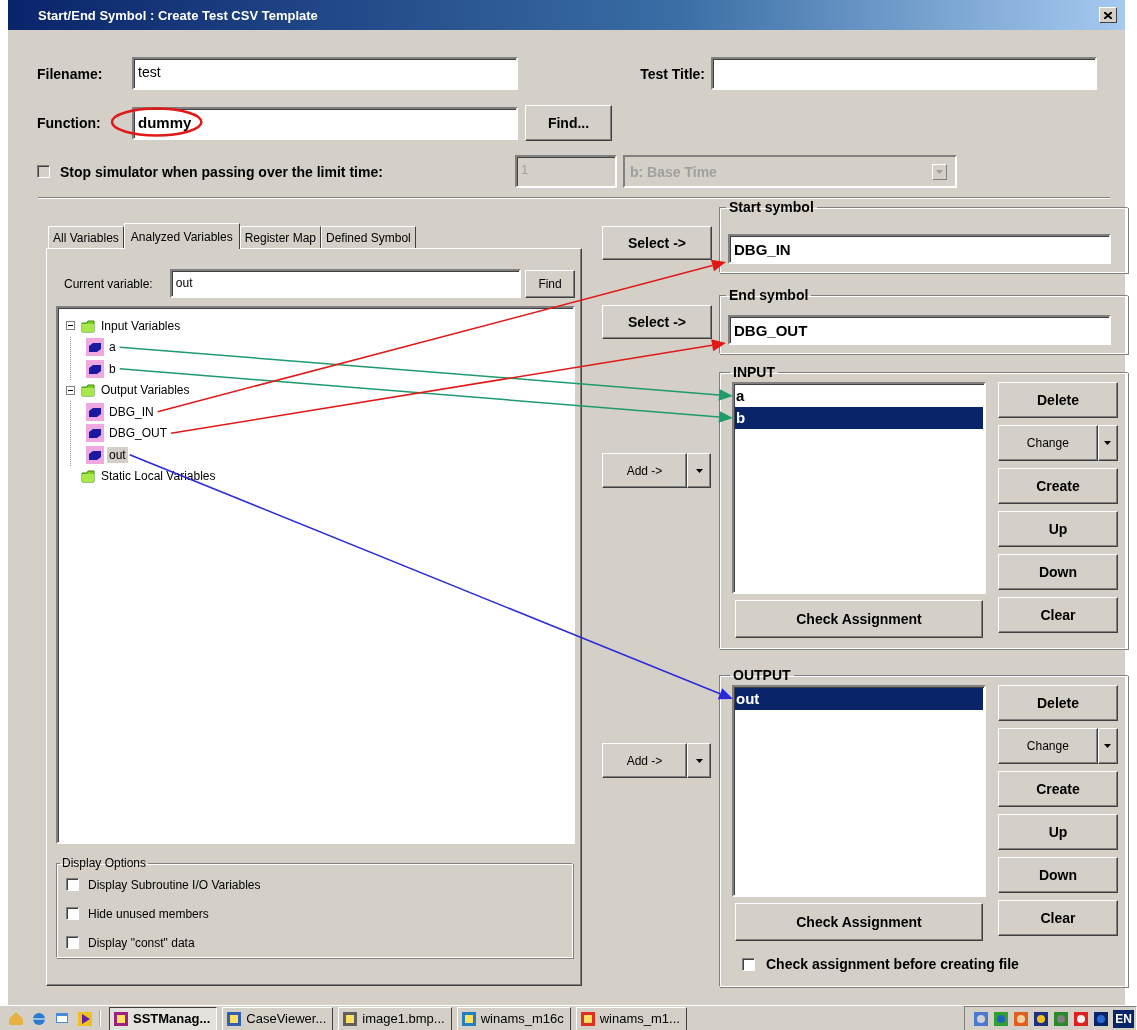  Describe the element at coordinates (86, 237) in the screenshot. I see `tab: All Variables` at that location.